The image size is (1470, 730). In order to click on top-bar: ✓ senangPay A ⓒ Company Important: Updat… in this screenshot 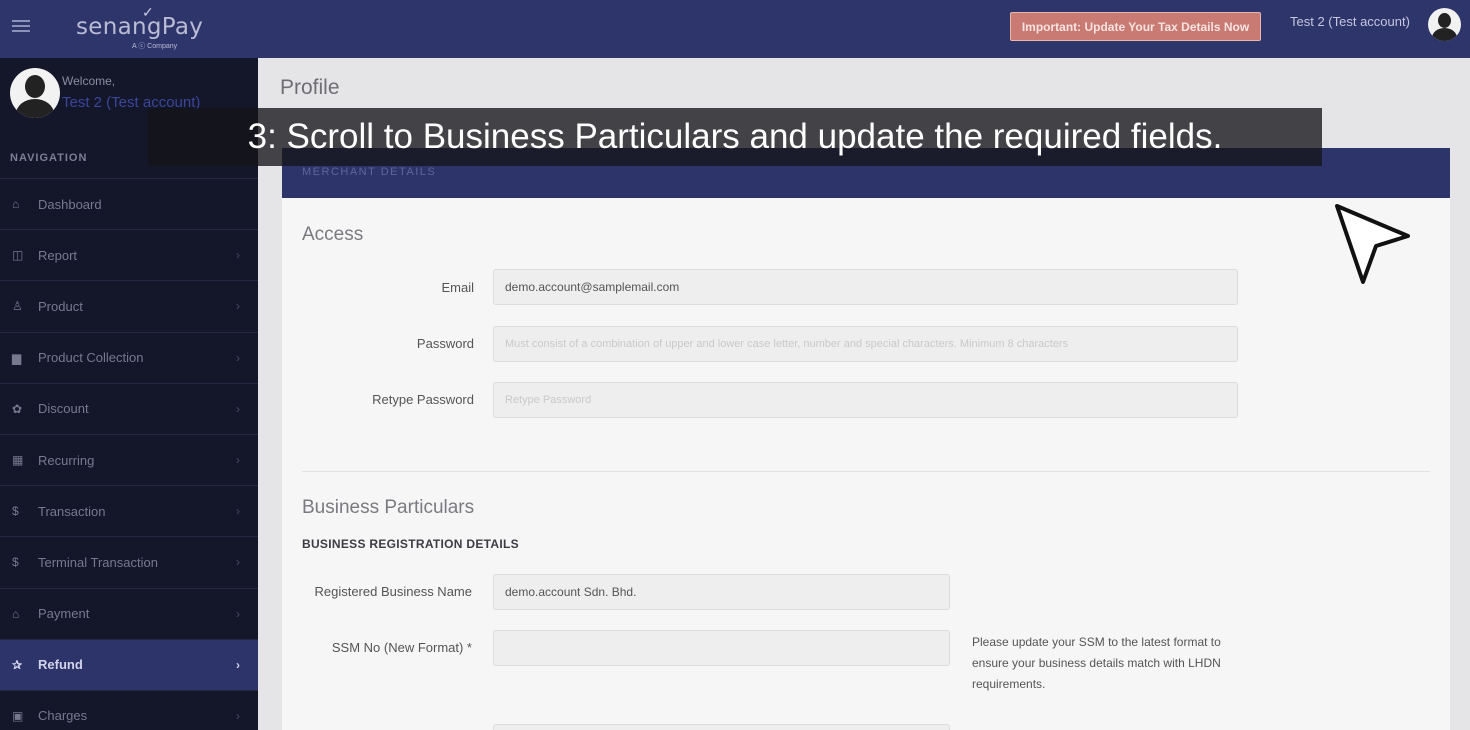, I will do `click(735, 29)`.